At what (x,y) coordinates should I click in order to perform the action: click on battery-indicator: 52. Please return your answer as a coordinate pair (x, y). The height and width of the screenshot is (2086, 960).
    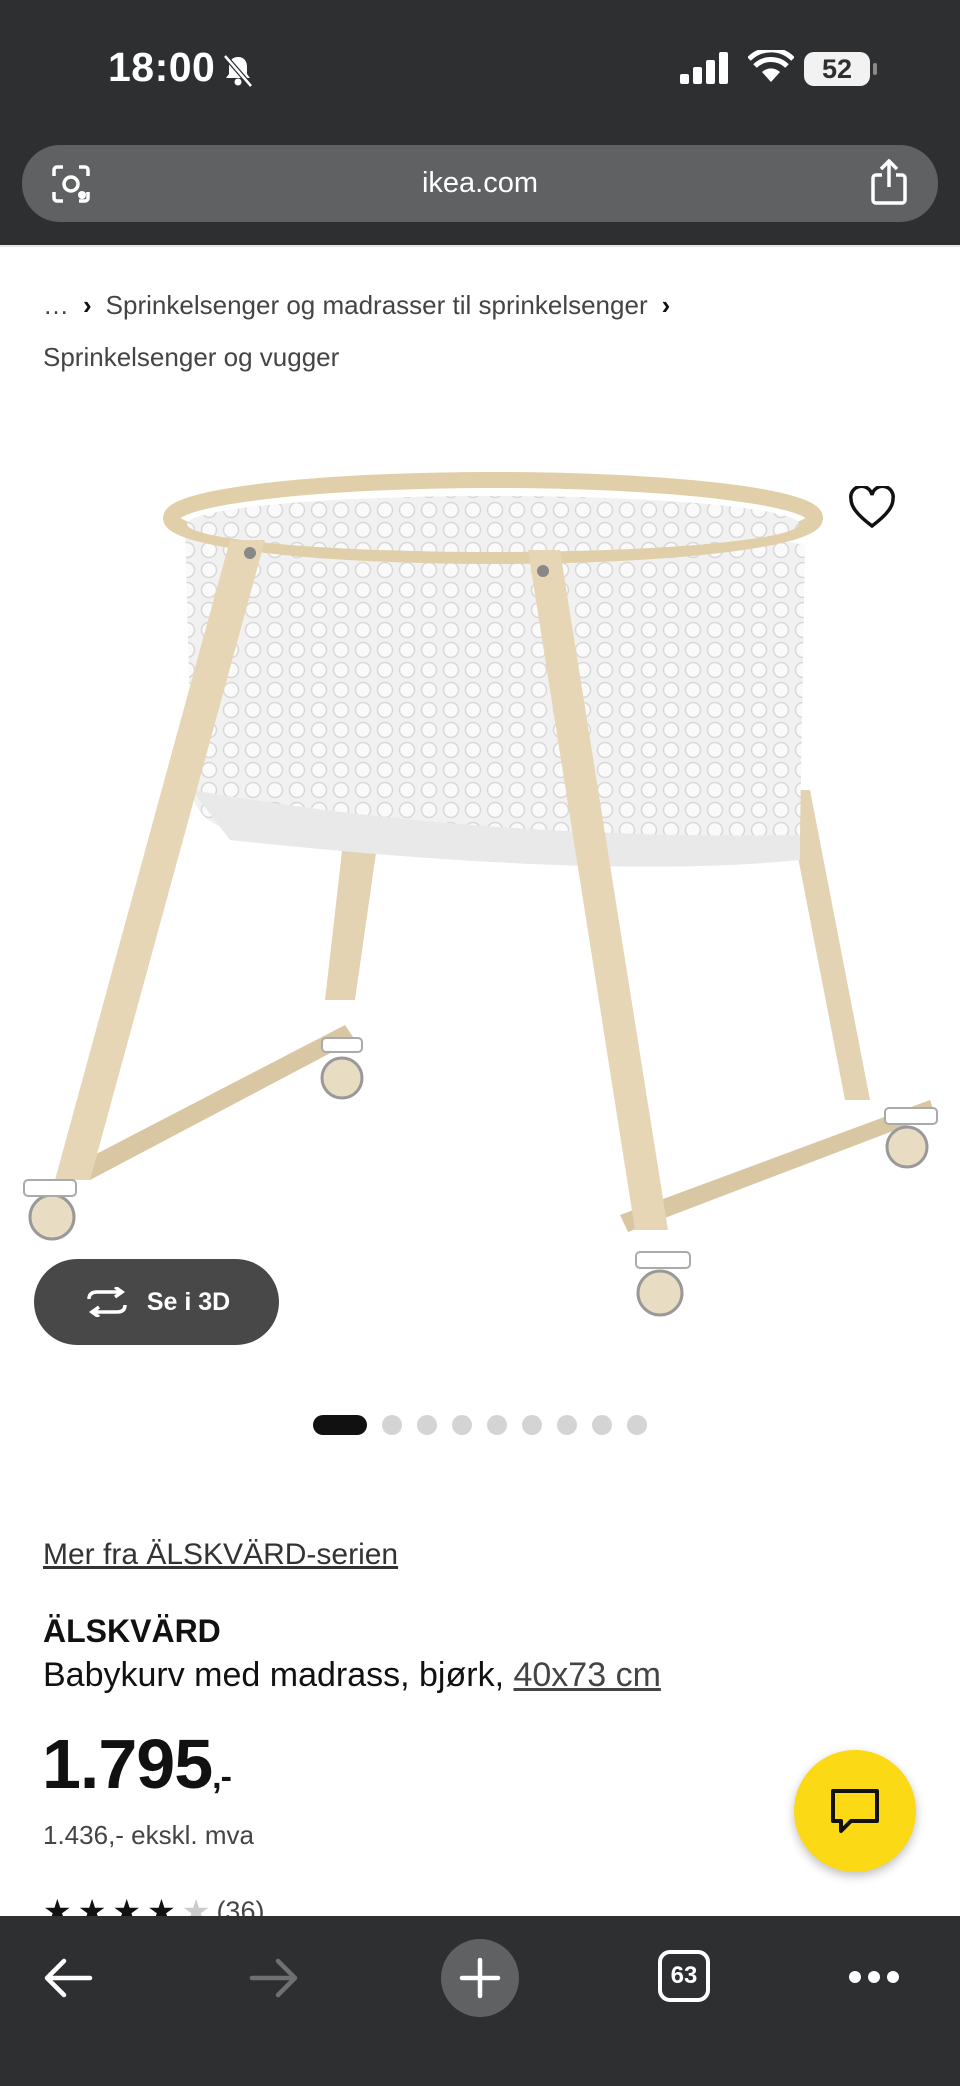
    Looking at the image, I should click on (840, 69).